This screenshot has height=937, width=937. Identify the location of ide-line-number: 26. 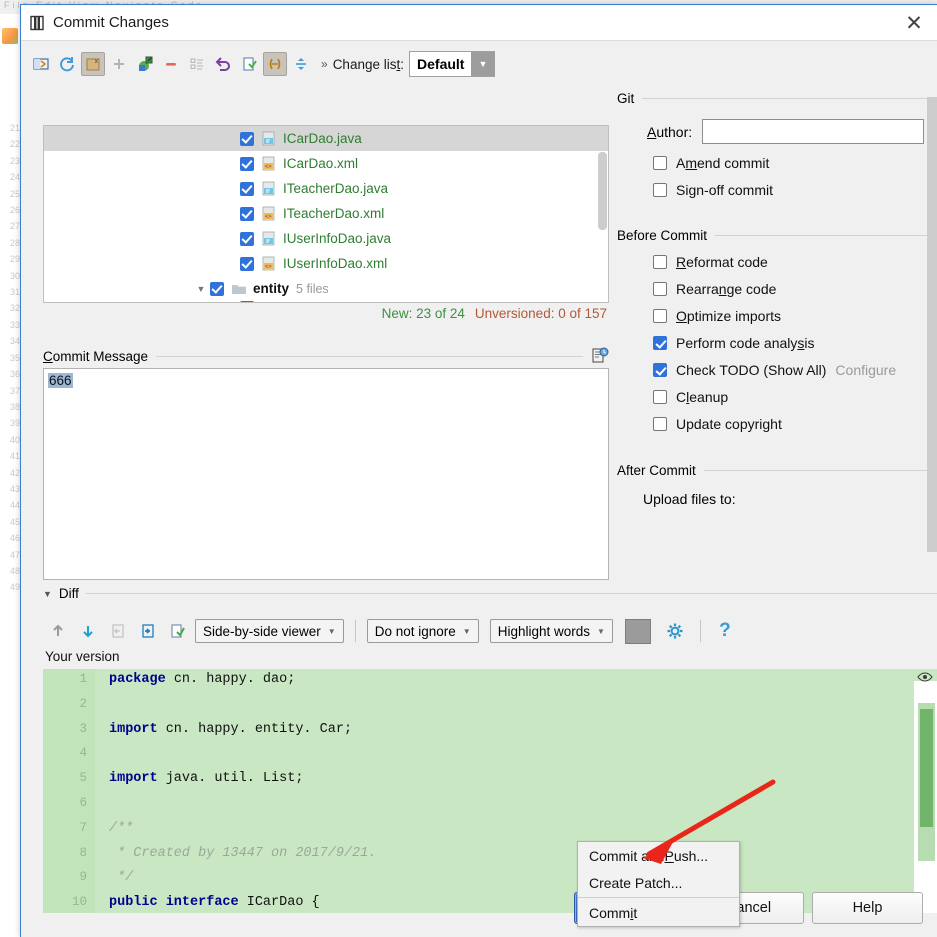
(14, 210).